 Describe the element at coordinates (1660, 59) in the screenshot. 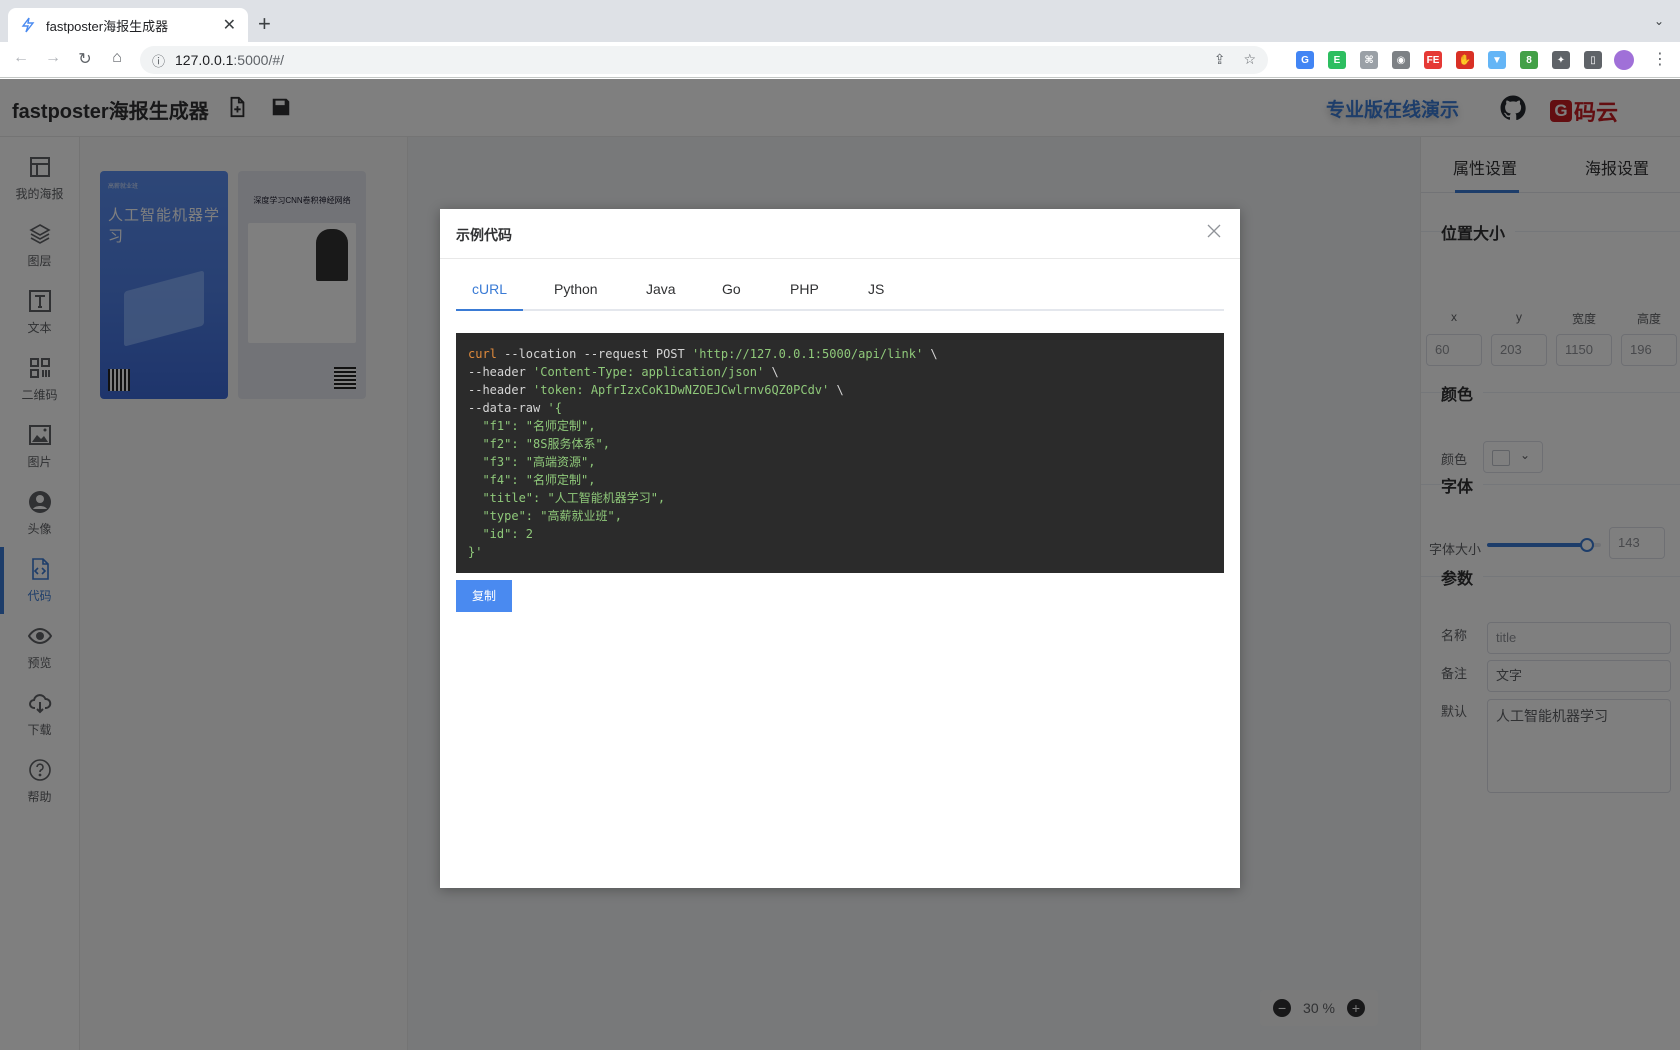

I see `browser-menu-icon: ⋮` at that location.